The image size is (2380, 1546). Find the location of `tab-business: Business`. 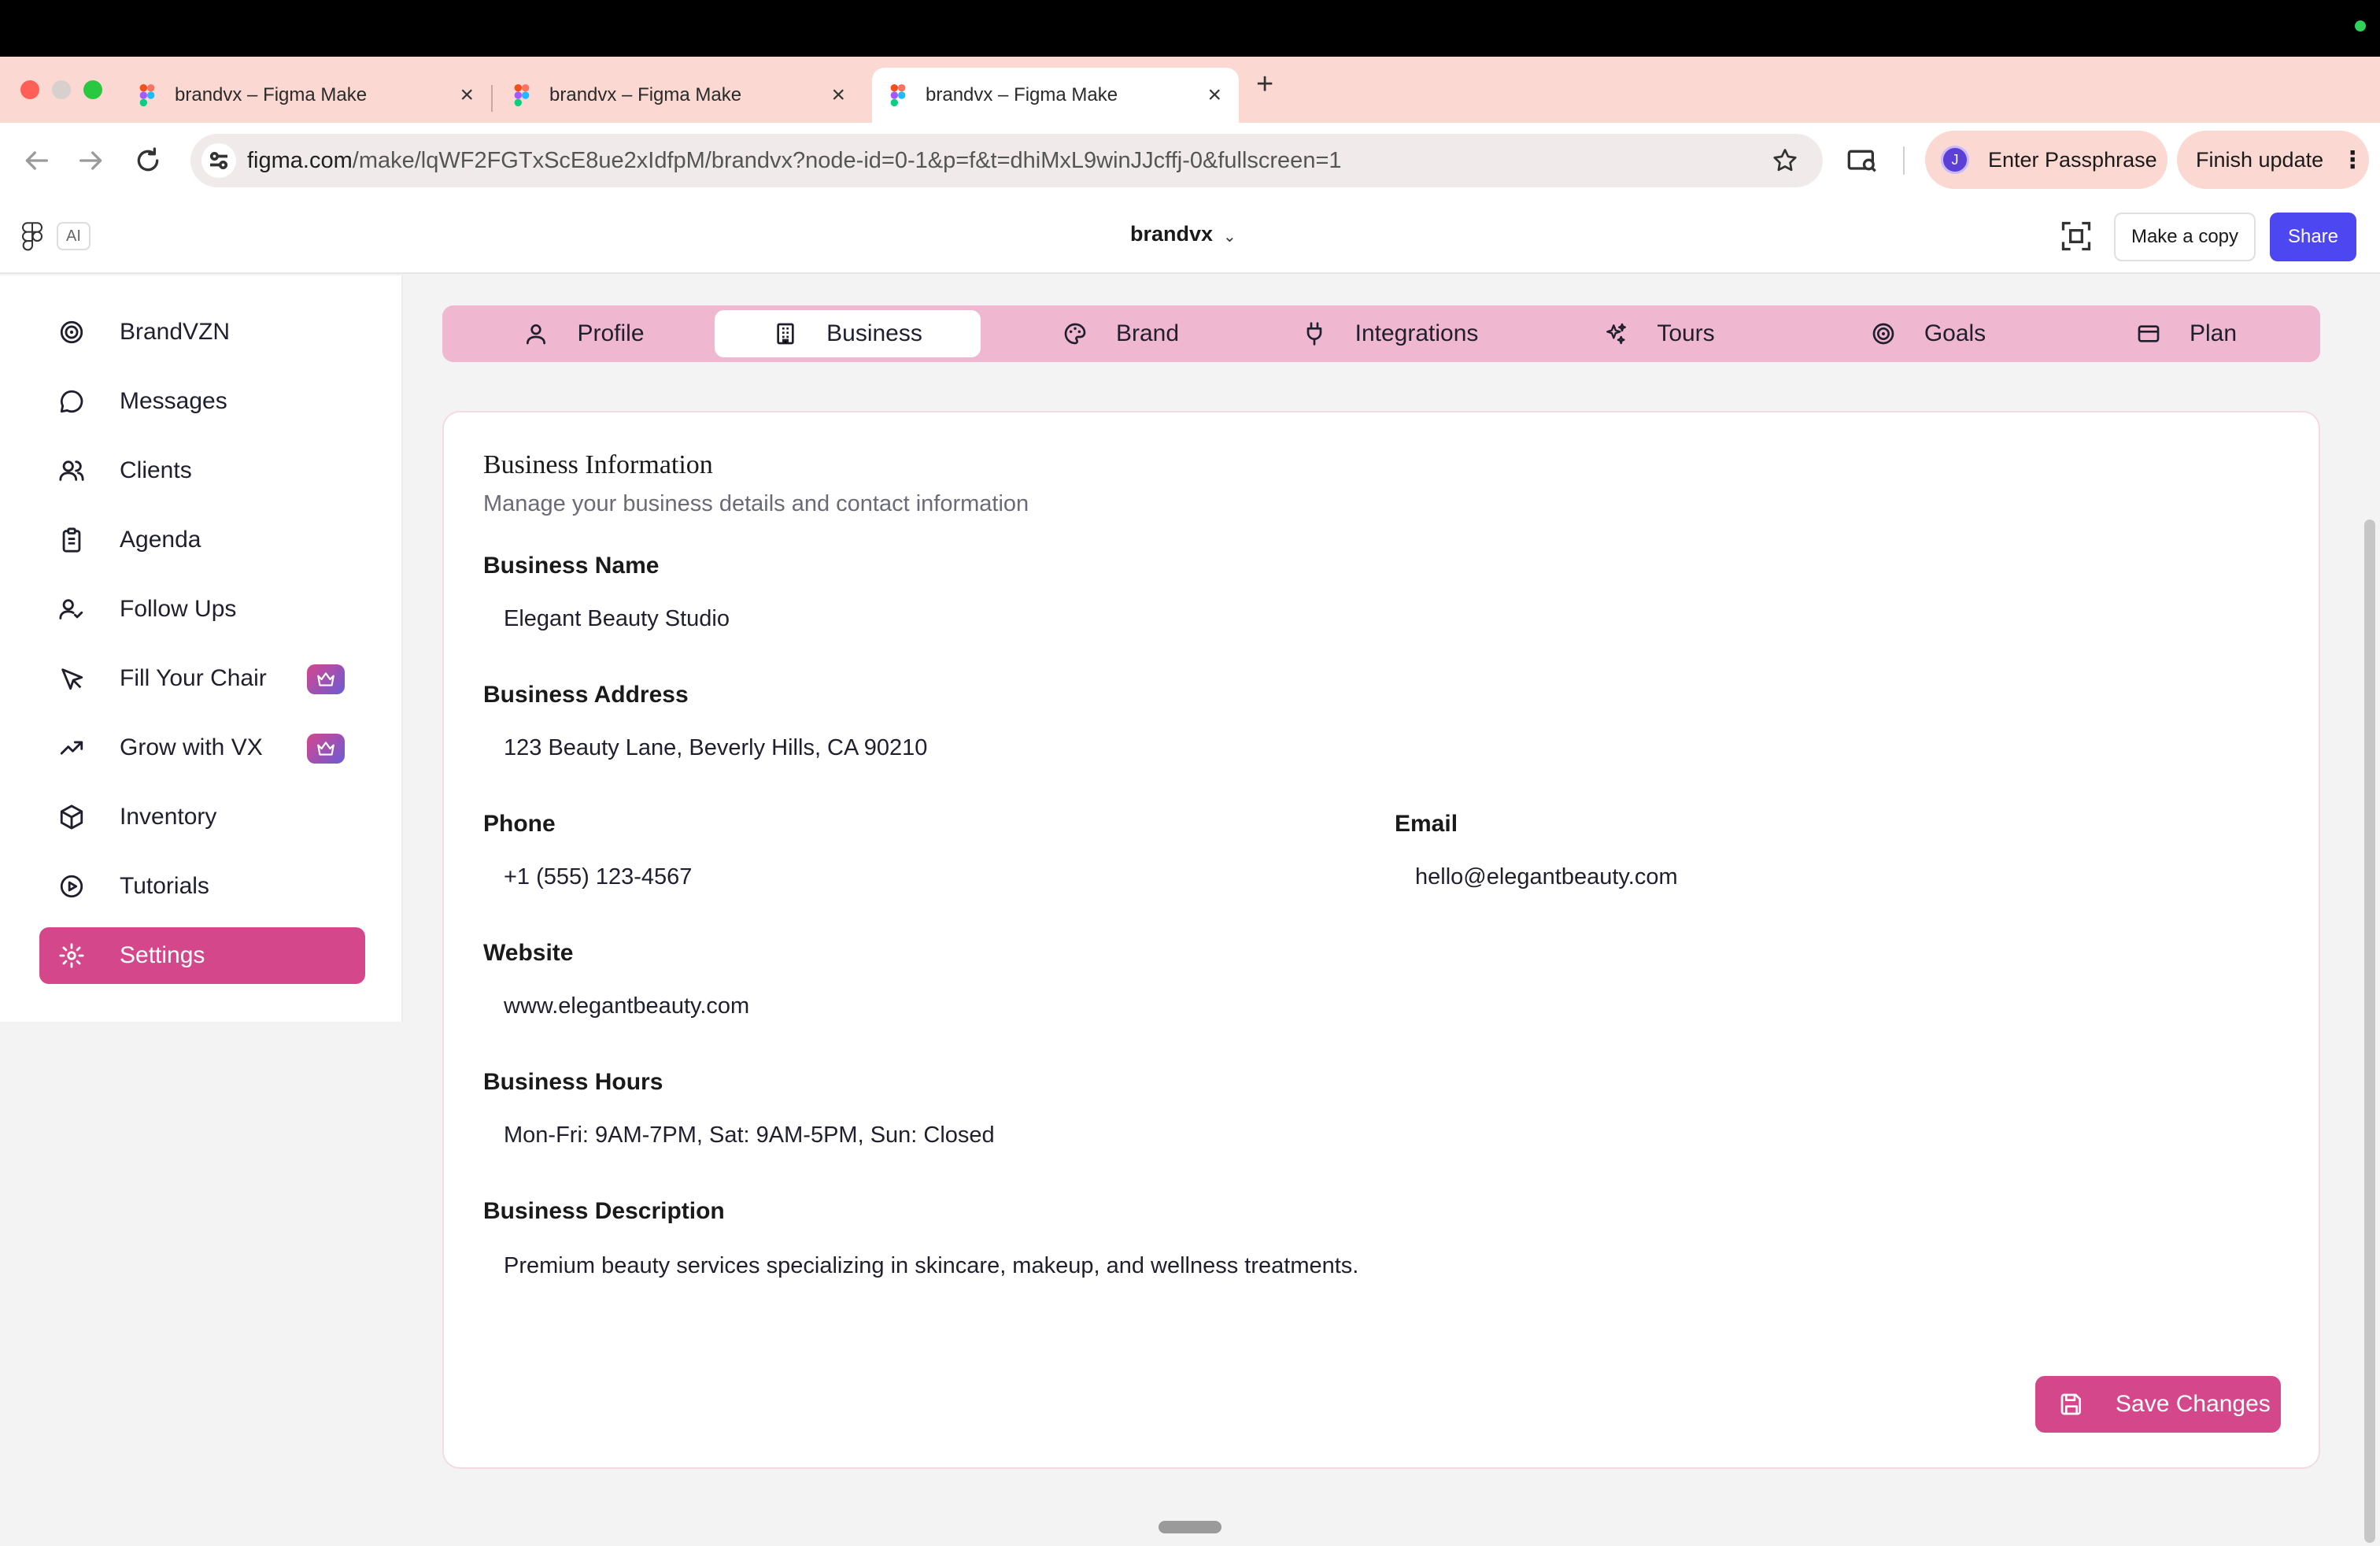

tab-business: Business is located at coordinates (848, 333).